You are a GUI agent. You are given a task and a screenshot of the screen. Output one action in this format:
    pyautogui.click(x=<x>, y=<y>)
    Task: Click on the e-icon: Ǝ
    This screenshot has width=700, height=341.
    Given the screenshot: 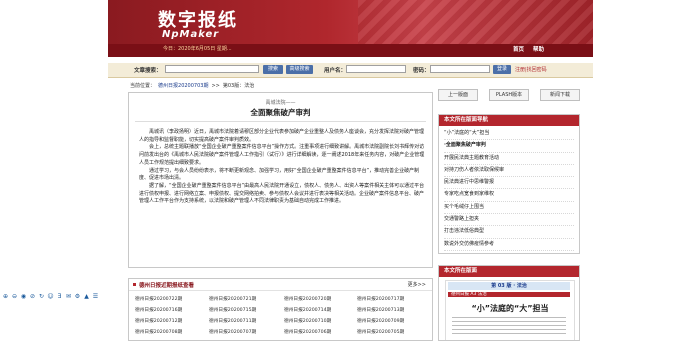 What is the action you would take?
    pyautogui.click(x=59, y=296)
    